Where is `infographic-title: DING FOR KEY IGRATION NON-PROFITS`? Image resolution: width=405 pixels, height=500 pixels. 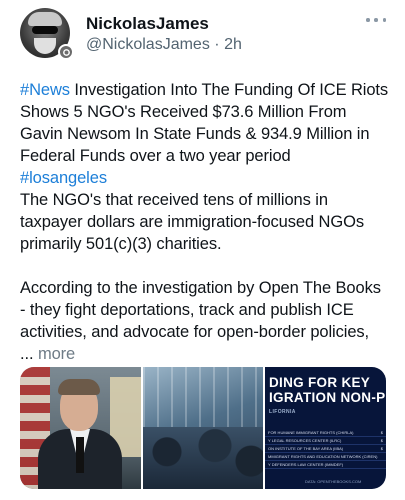 infographic-title: DING FOR KEY IGRATION NON-PROFITS is located at coordinates (327, 390).